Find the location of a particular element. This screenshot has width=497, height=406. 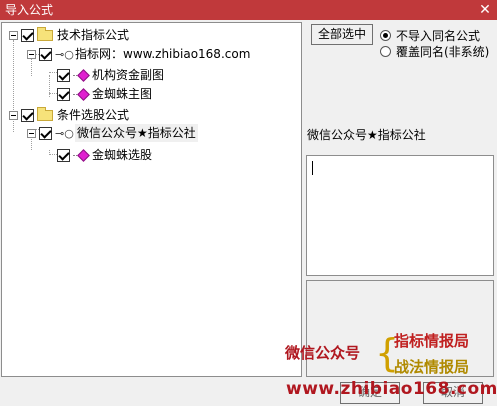

description-textarea is located at coordinates (400, 215).